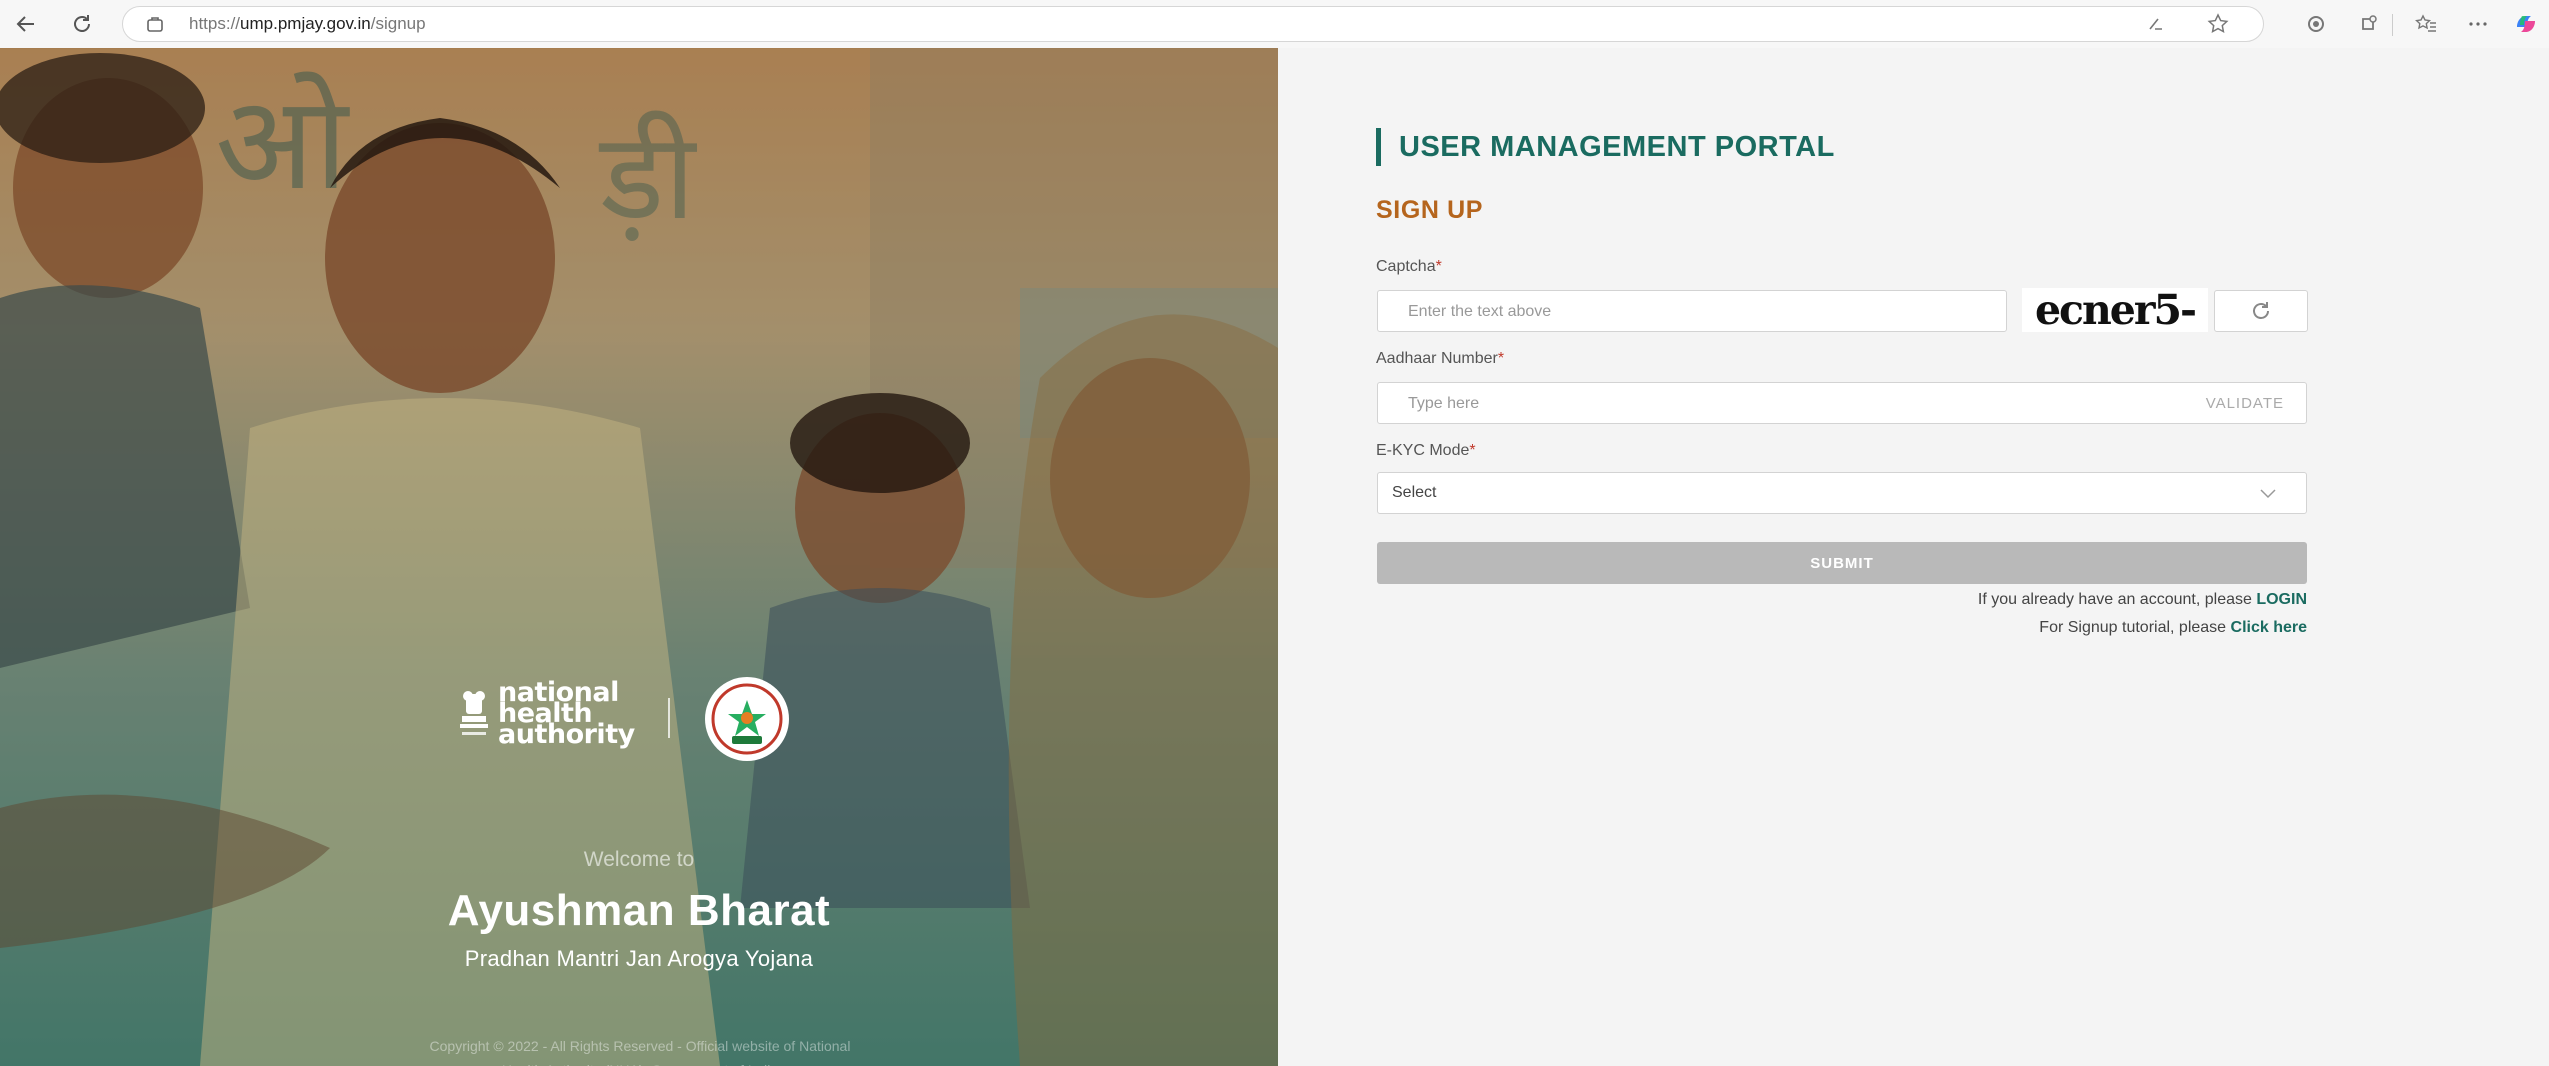 The image size is (2549, 1066). I want to click on favorites-icon, so click(2426, 24).